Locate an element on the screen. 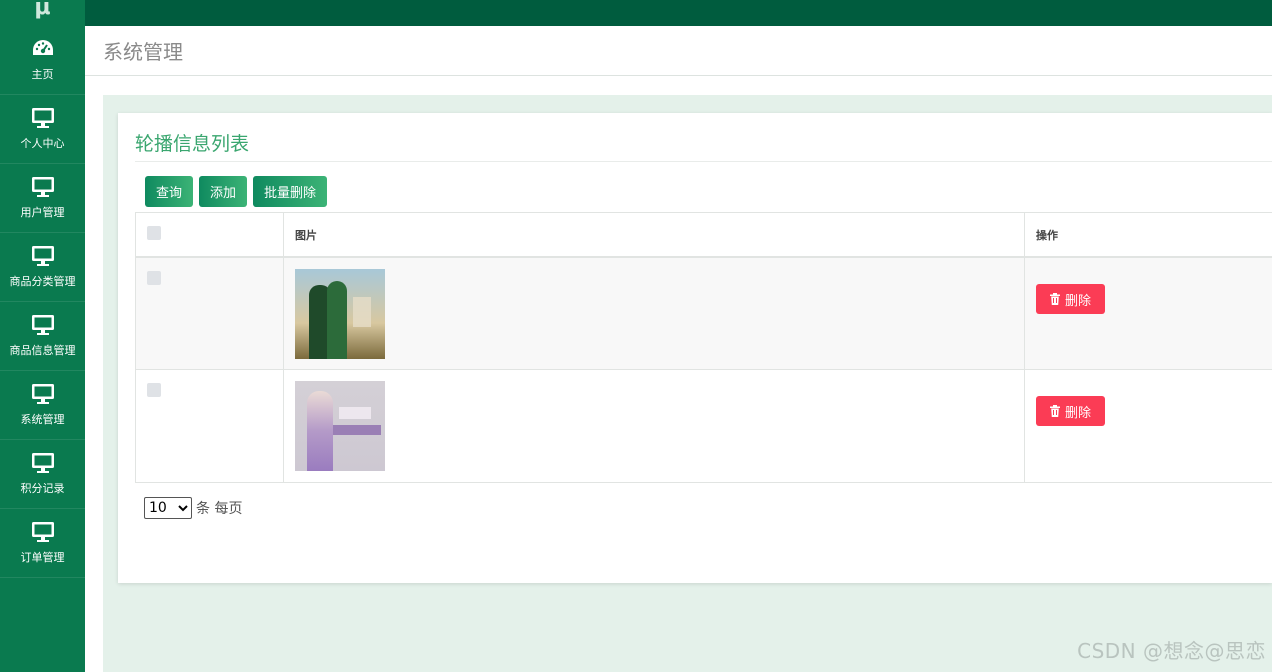  sidebar-item-system-management: 系统管理 is located at coordinates (42, 405).